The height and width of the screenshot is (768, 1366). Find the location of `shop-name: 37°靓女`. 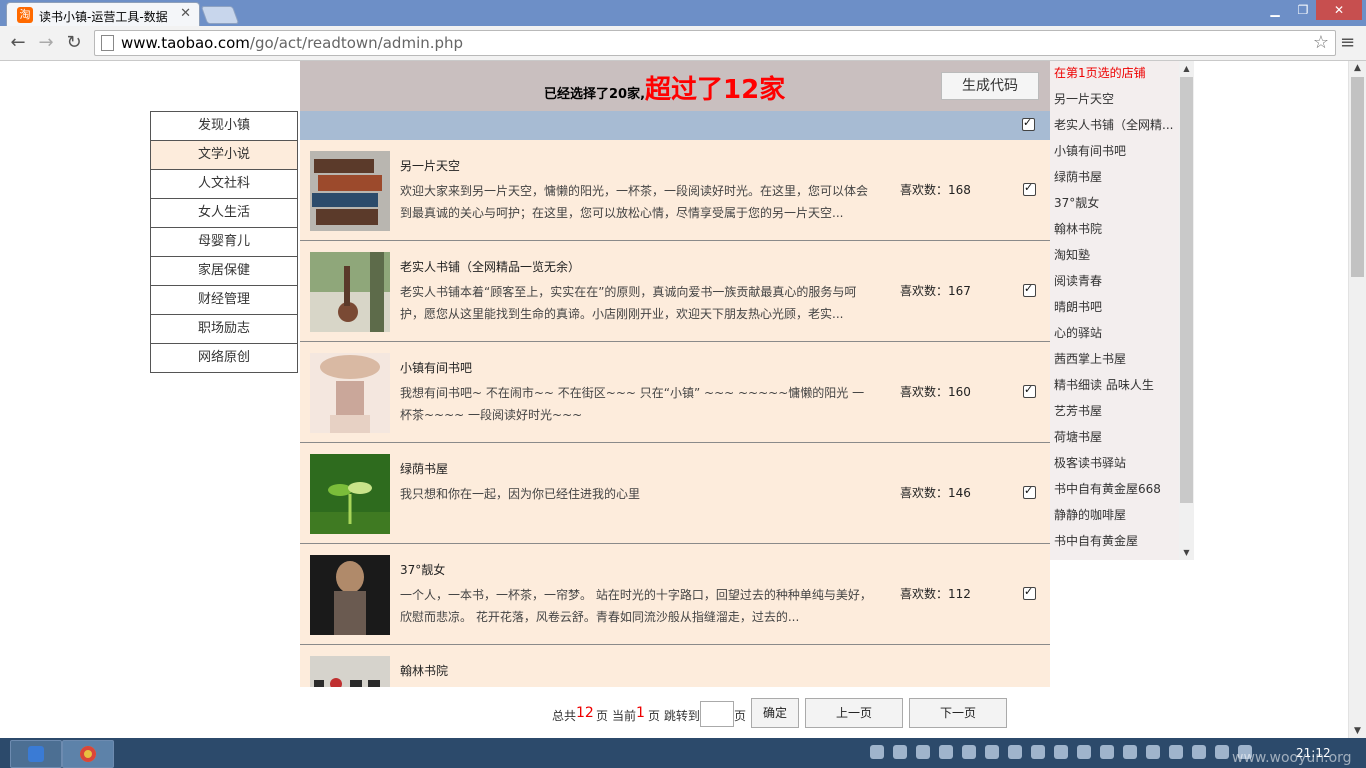

shop-name: 37°靓女 is located at coordinates (422, 569).